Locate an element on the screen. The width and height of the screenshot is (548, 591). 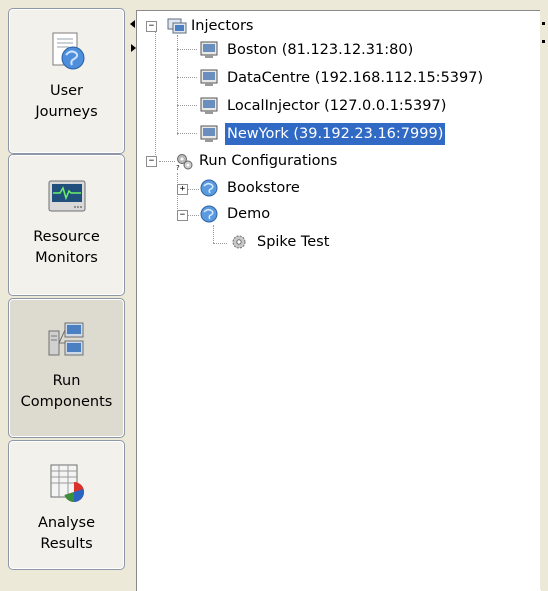
run-components-label: Run Components is located at coordinates (66, 391).